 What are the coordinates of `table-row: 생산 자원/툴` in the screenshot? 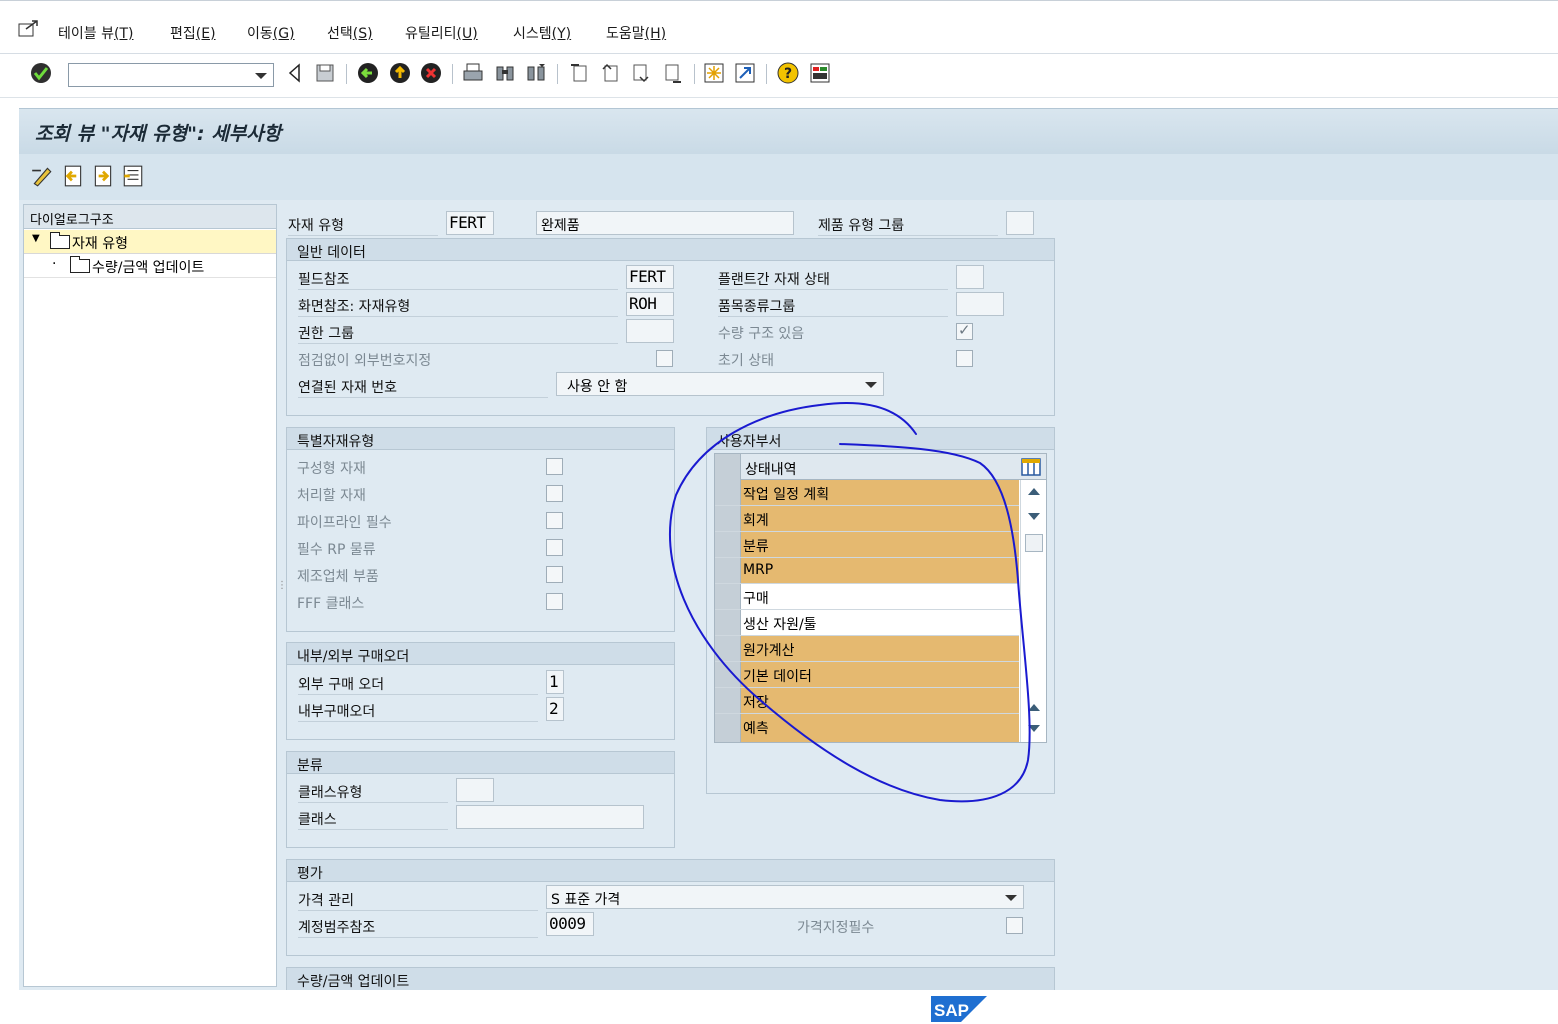 It's located at (867, 623).